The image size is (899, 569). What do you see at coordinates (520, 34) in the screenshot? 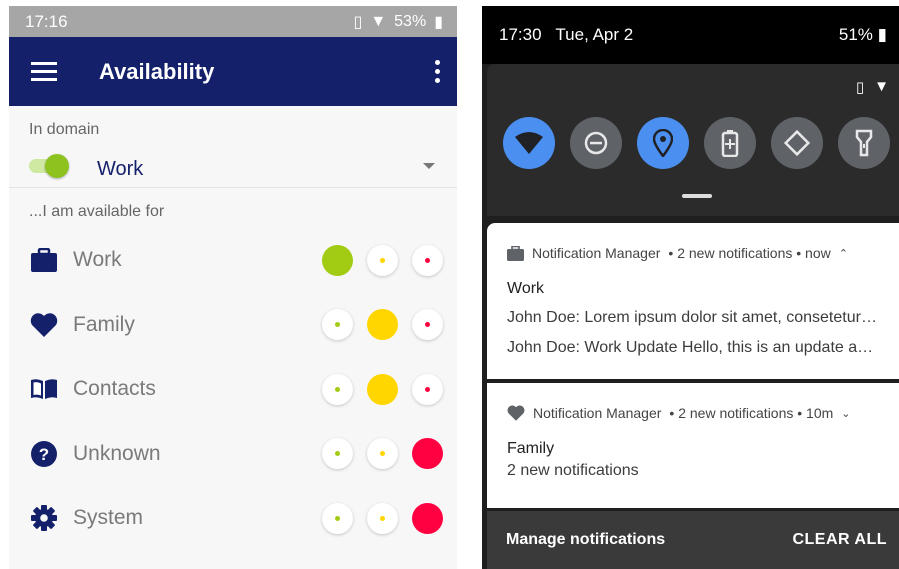
I see `status-time: 17:30` at bounding box center [520, 34].